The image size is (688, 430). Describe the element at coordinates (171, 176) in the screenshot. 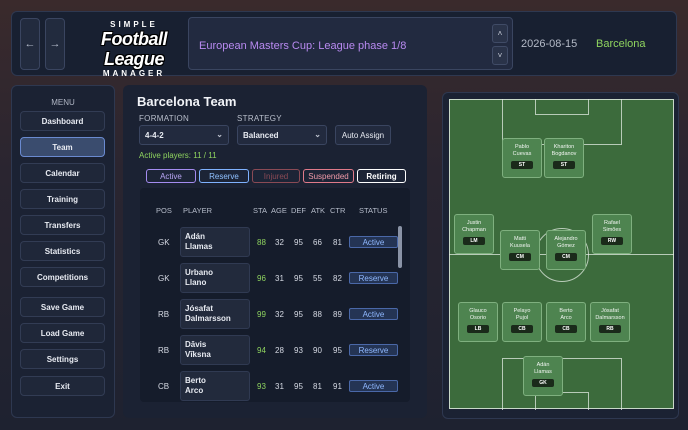

I see `filter-active: Active` at that location.